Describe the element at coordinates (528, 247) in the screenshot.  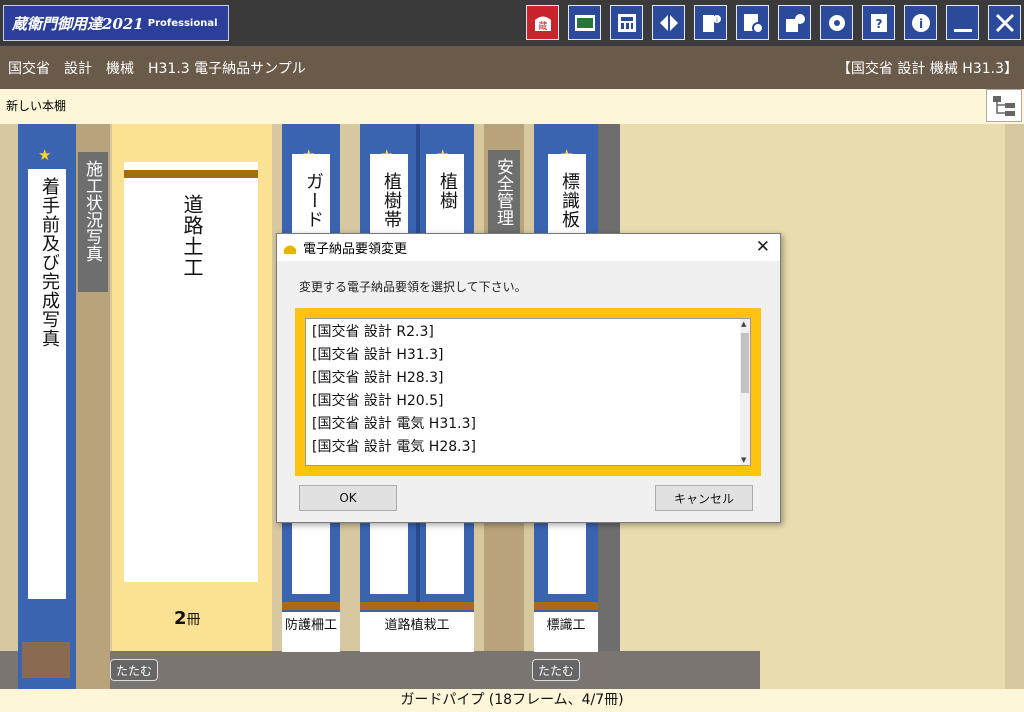
I see `dialog-titlebar: 電子納品要領変更` at that location.